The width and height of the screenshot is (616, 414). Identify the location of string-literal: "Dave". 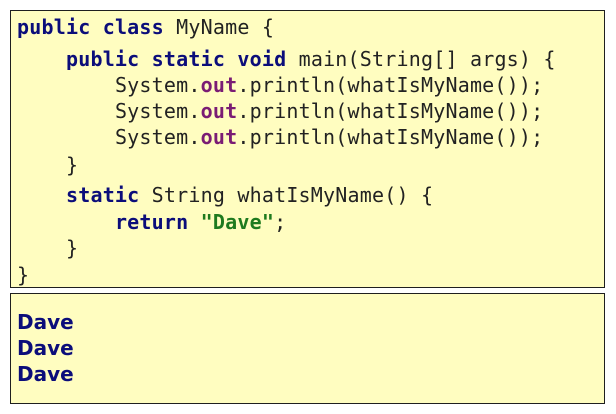
(237, 222).